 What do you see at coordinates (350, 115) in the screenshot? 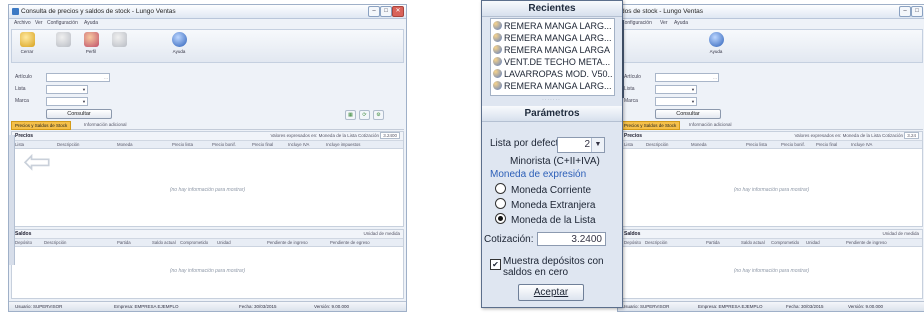
I see `toolbar-grid-icon: ▦` at bounding box center [350, 115].